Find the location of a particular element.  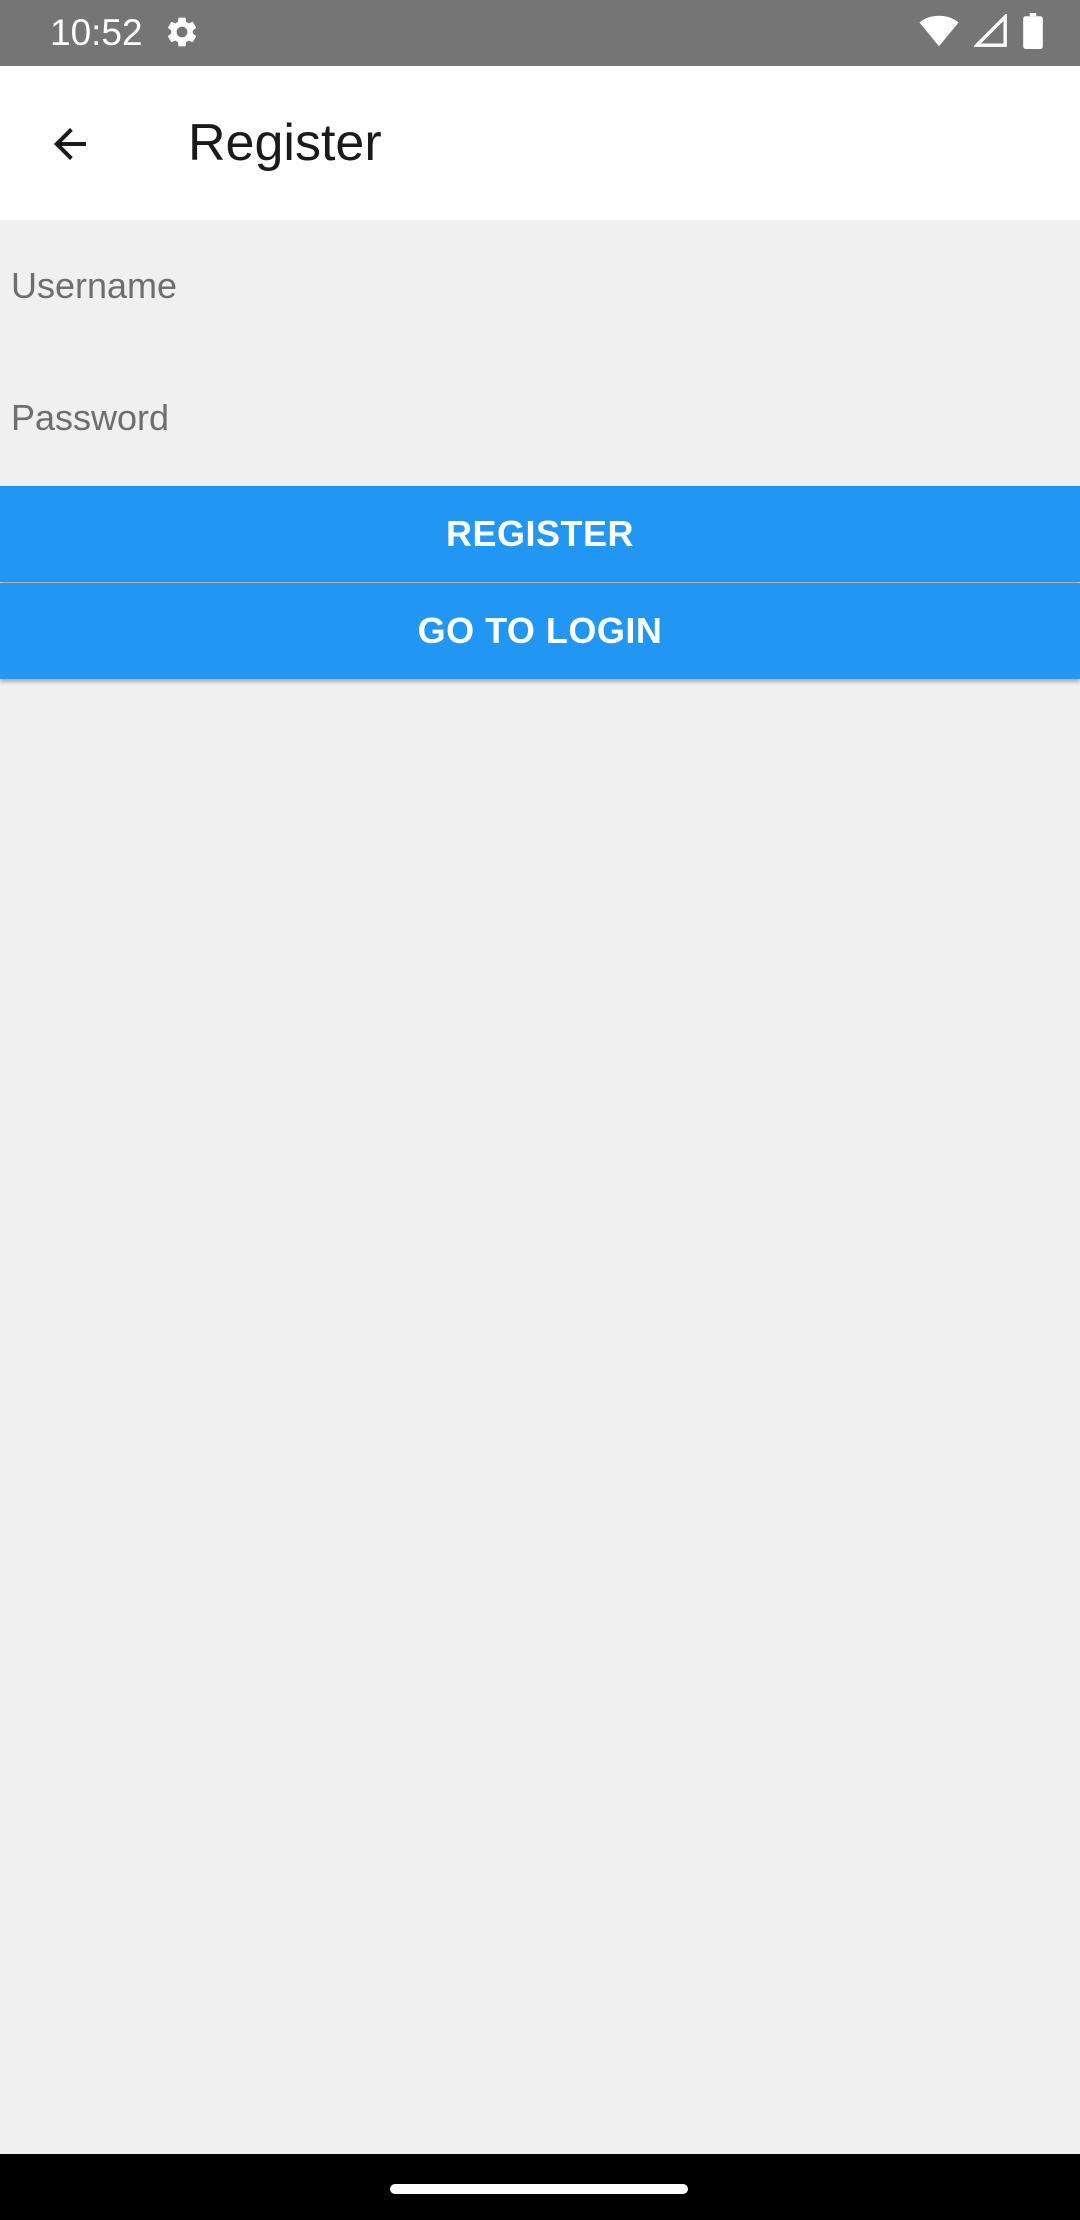

status-icons is located at coordinates (981, 33).